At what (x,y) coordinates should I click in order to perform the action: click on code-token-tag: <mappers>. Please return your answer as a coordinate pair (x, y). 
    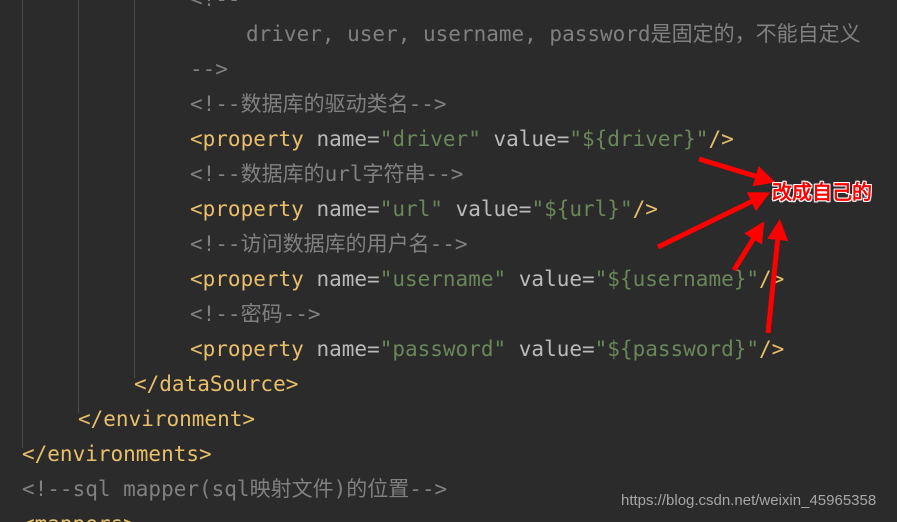
    Looking at the image, I should click on (79, 517).